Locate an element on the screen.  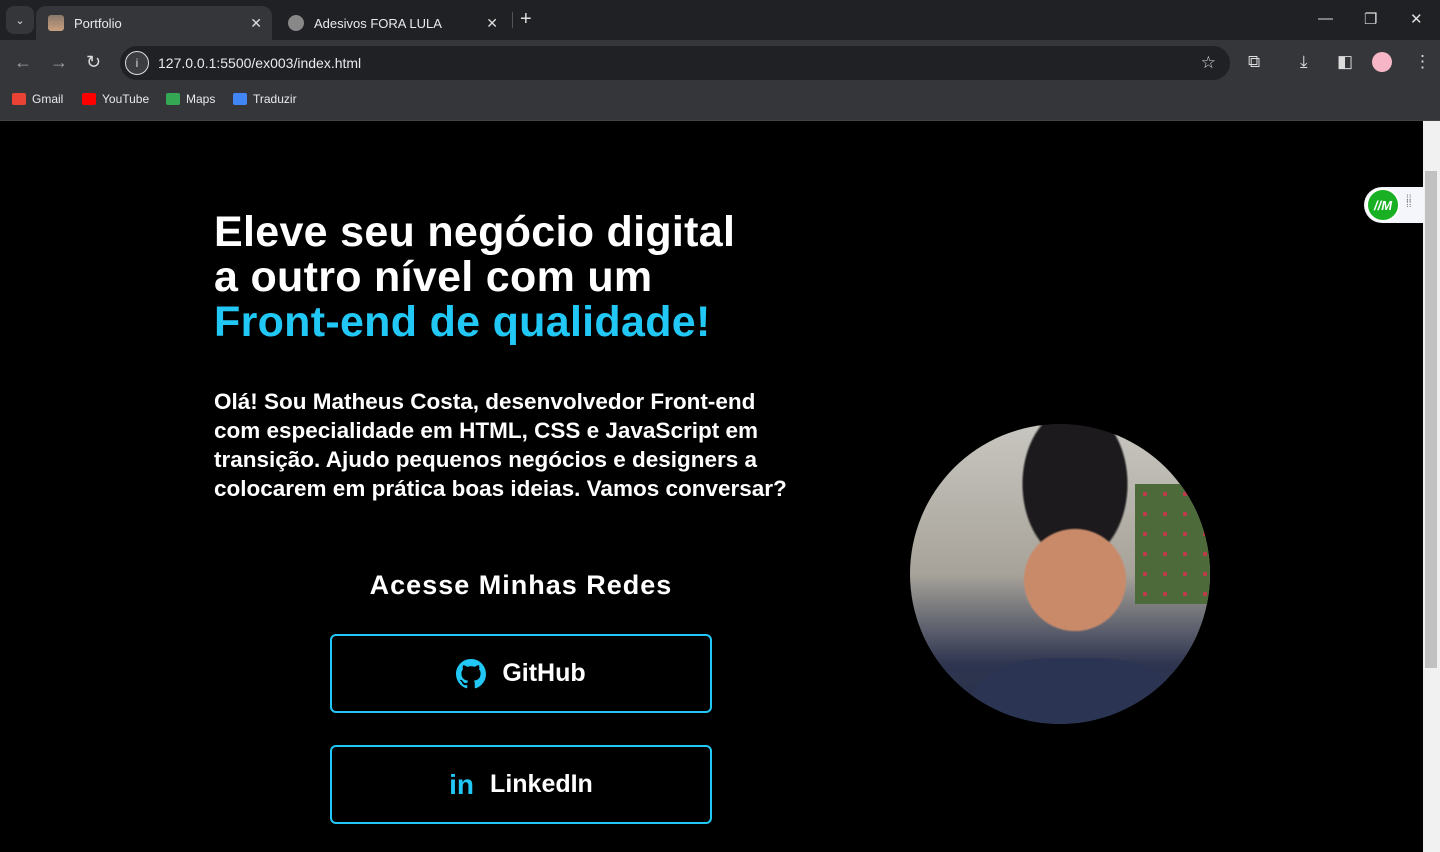
tab-portfolio: Portfolio ✕ is located at coordinates (154, 23).